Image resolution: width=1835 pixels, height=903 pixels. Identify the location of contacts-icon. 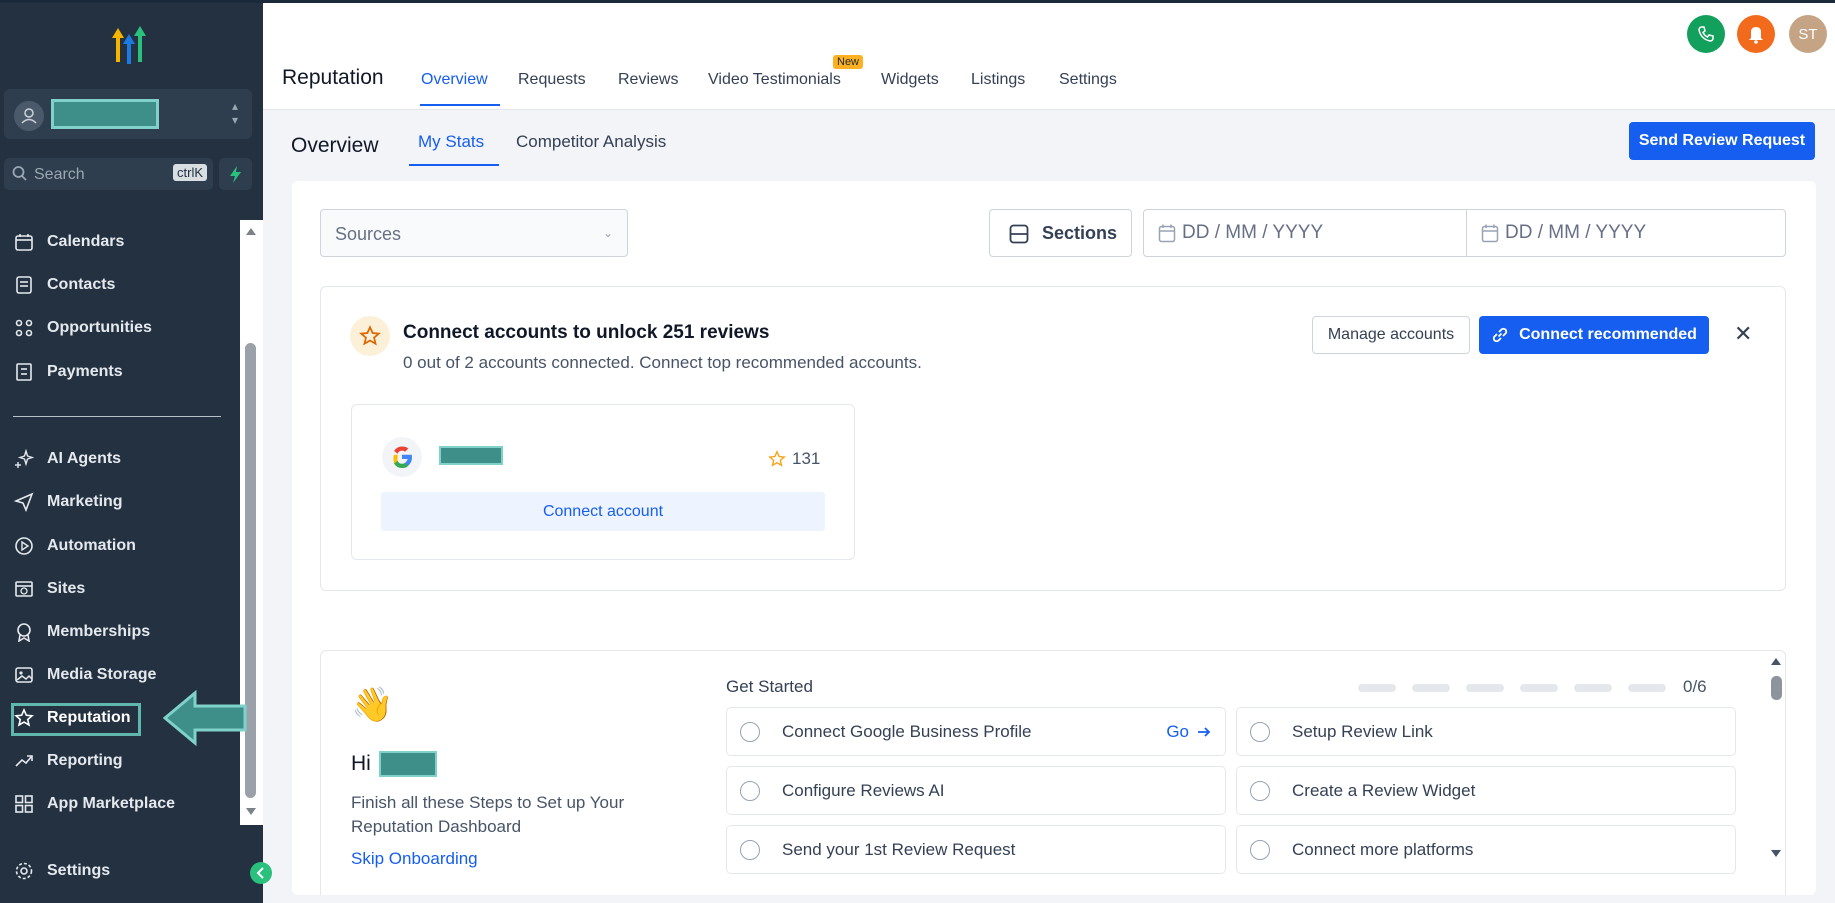
(24, 285).